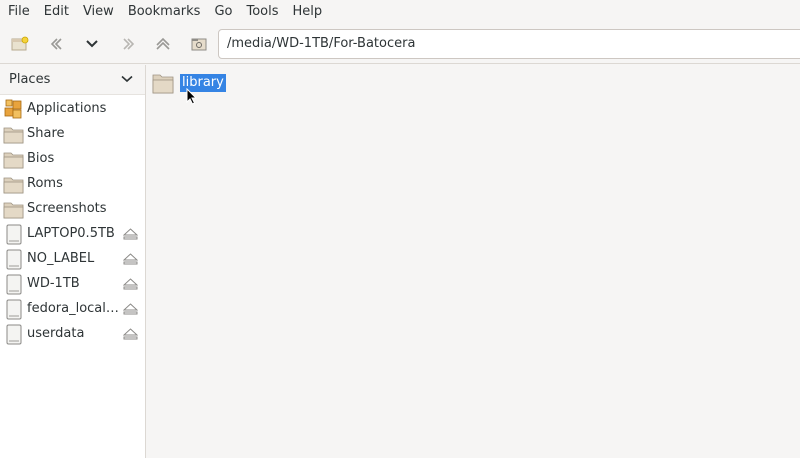  I want to click on sidebar-item-userdata: userdata, so click(72, 334).